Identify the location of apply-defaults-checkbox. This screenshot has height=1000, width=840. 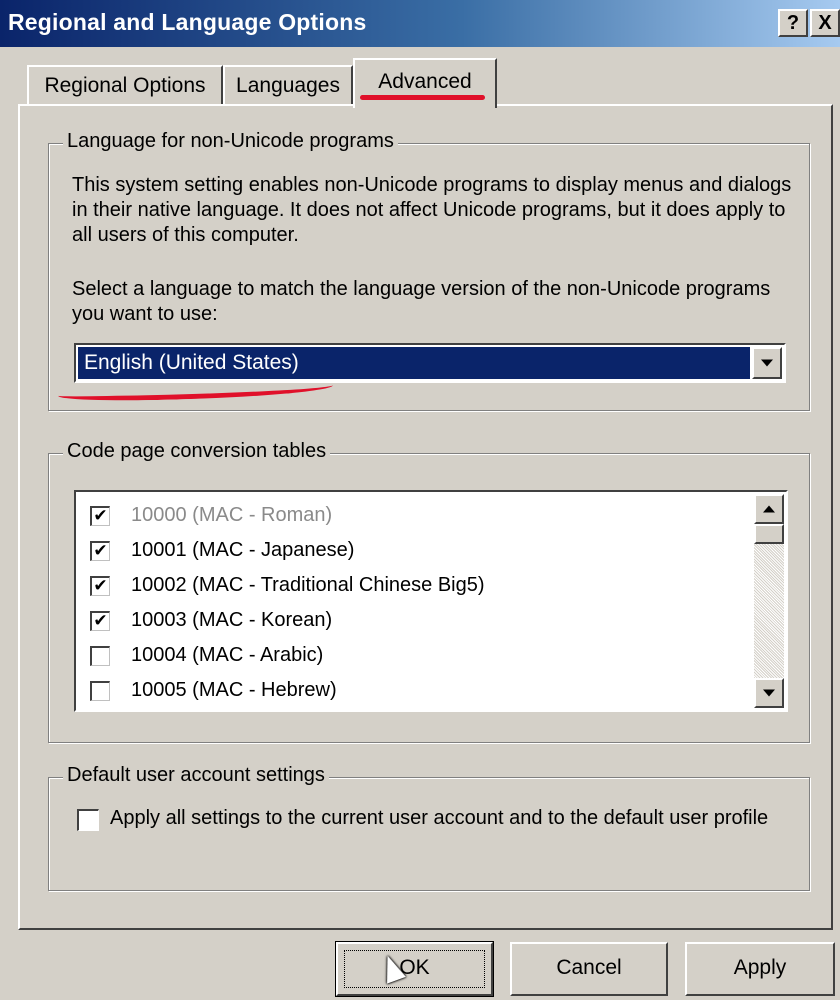
(88, 820).